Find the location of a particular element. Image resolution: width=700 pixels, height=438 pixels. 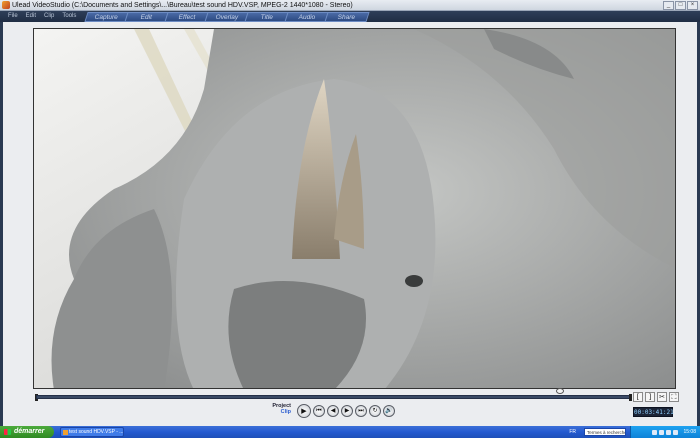

window-controls: _ □ × is located at coordinates (680, 5).